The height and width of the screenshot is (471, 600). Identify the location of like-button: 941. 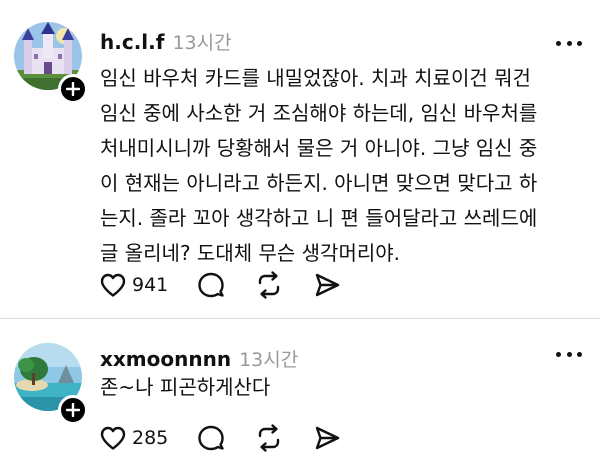
(133, 285).